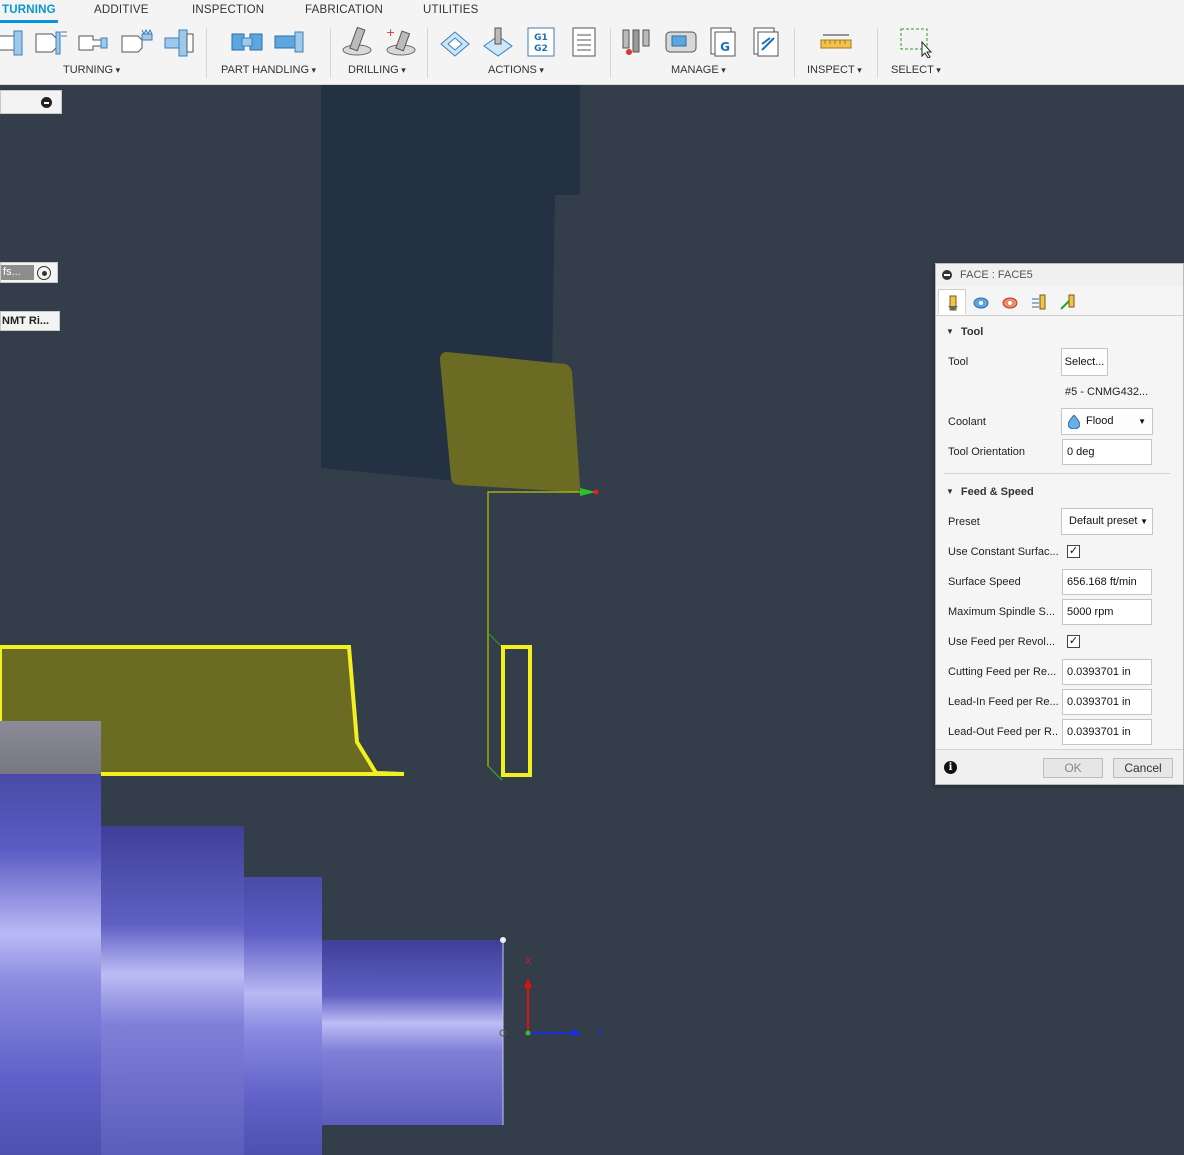  Describe the element at coordinates (1107, 612) in the screenshot. I see `max-spindle-speed-input: 5000 rpm` at that location.